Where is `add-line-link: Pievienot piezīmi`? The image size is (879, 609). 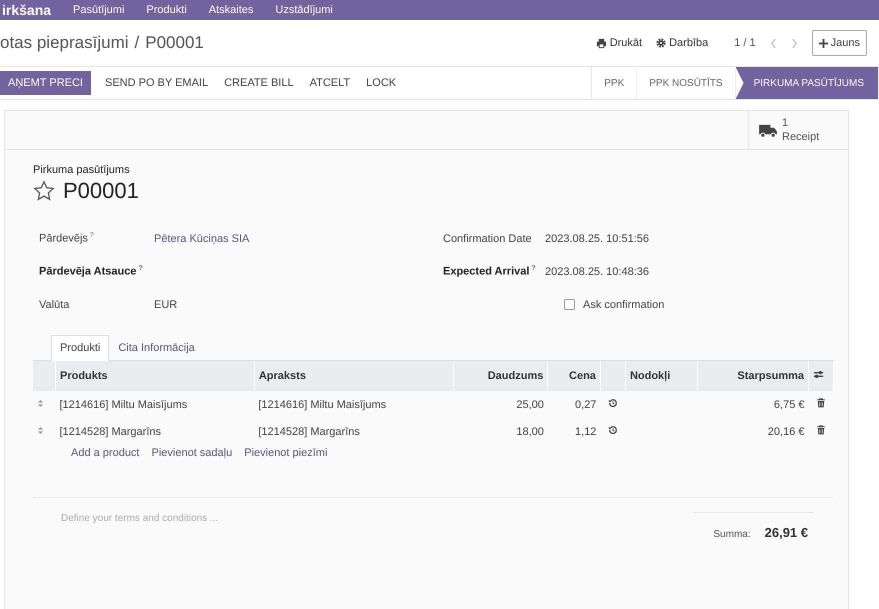 add-line-link: Pievienot piezīmi is located at coordinates (286, 453).